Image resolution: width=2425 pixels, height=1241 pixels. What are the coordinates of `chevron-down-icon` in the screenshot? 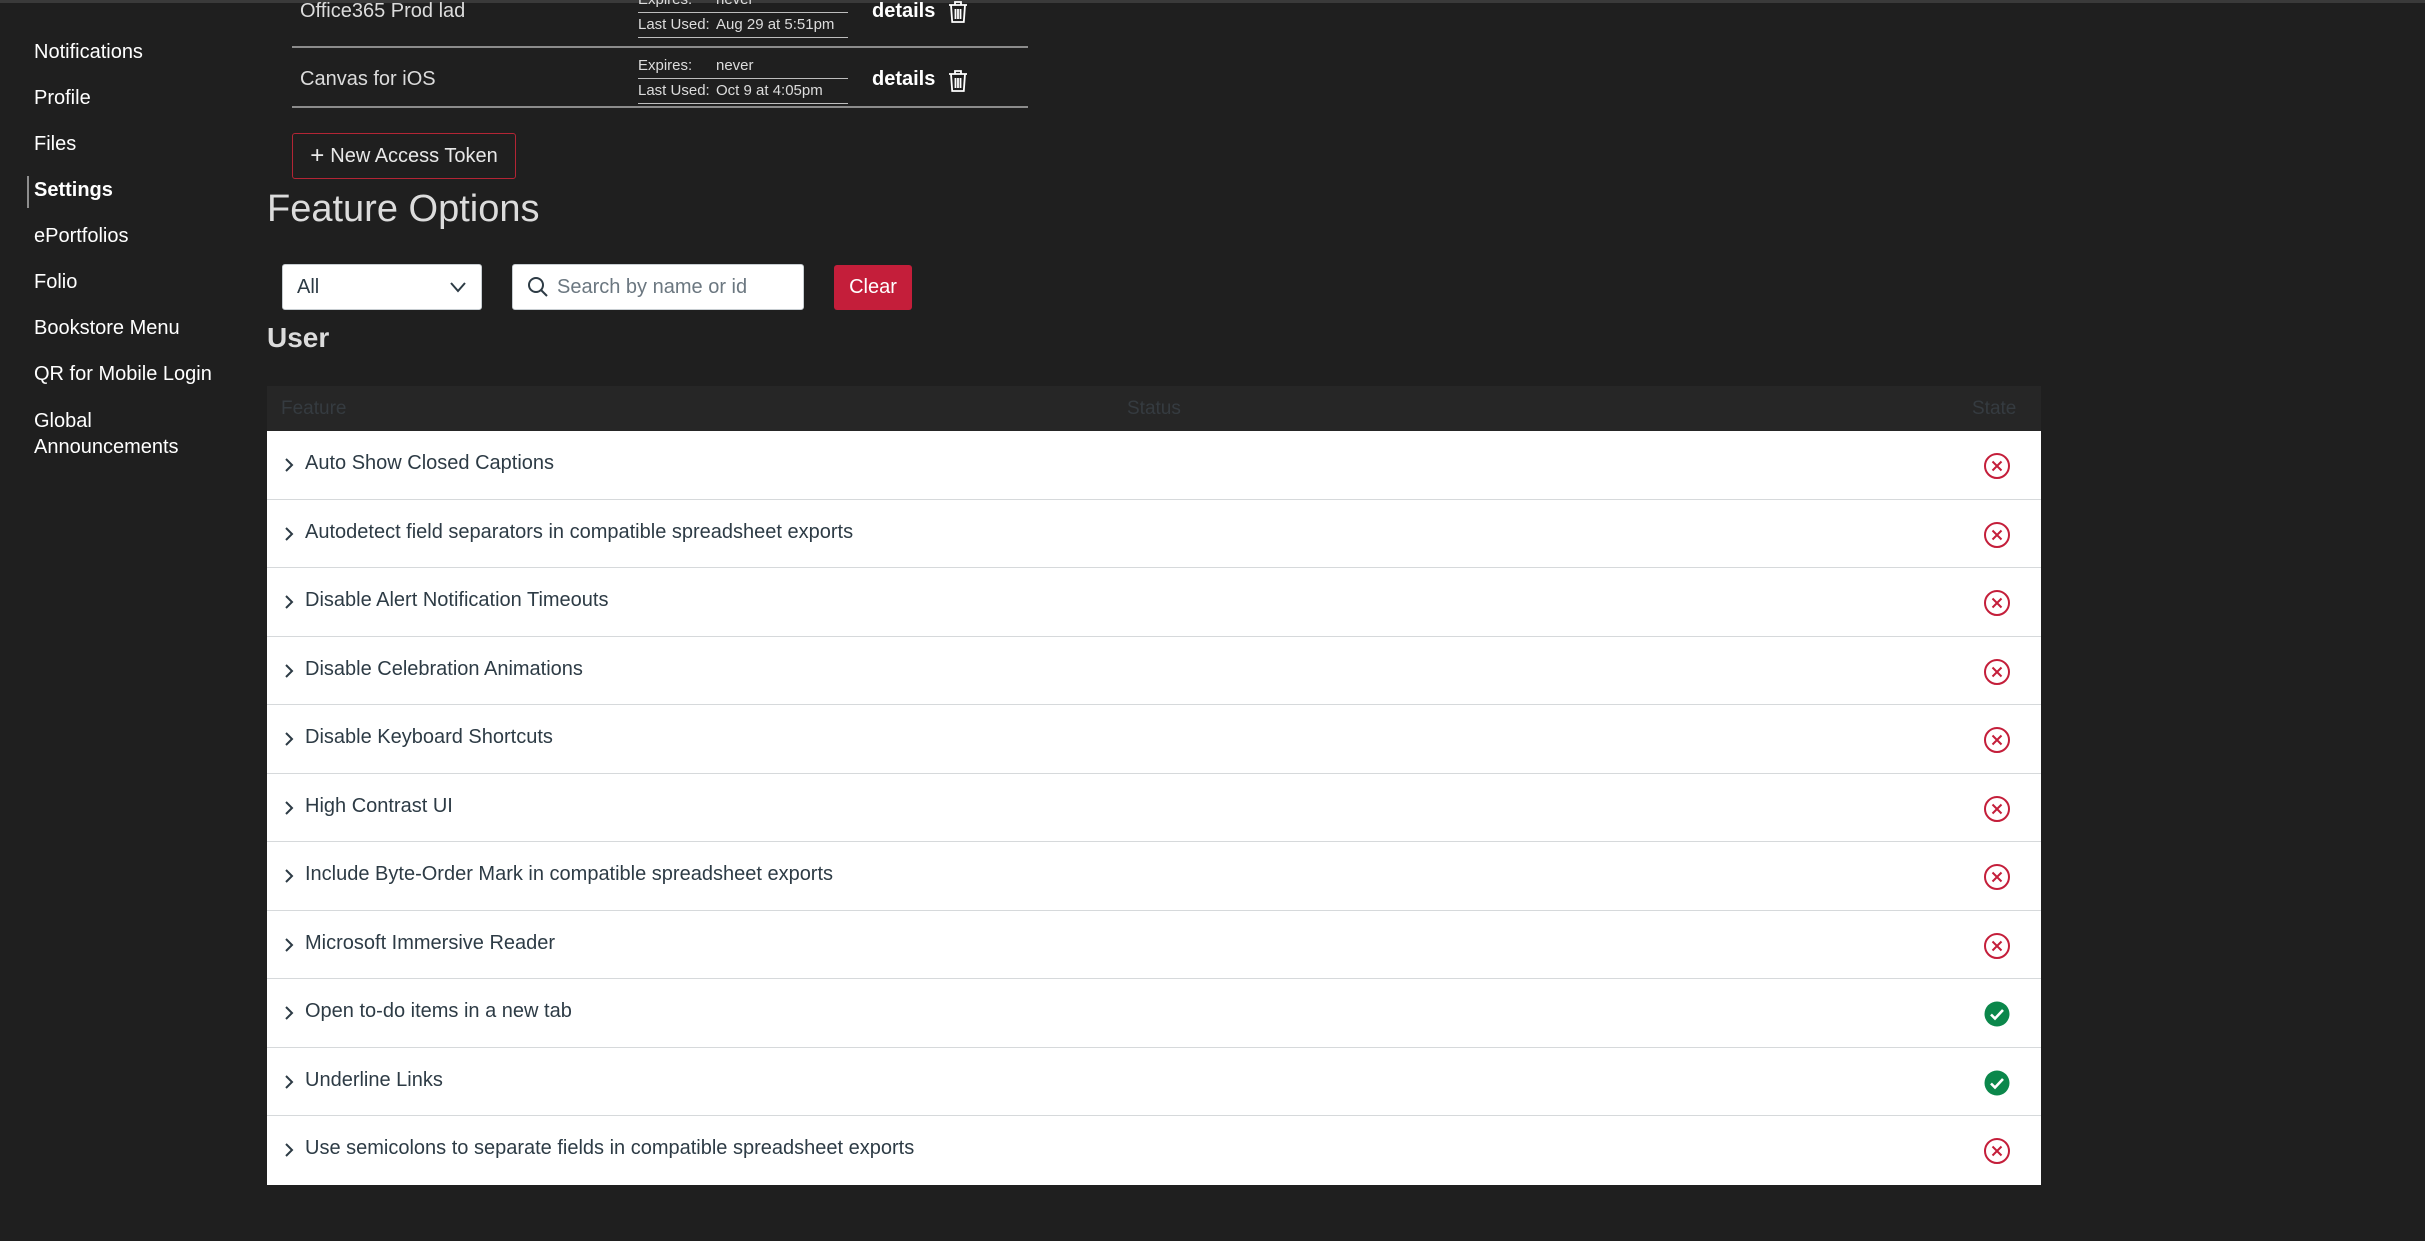 It's located at (458, 287).